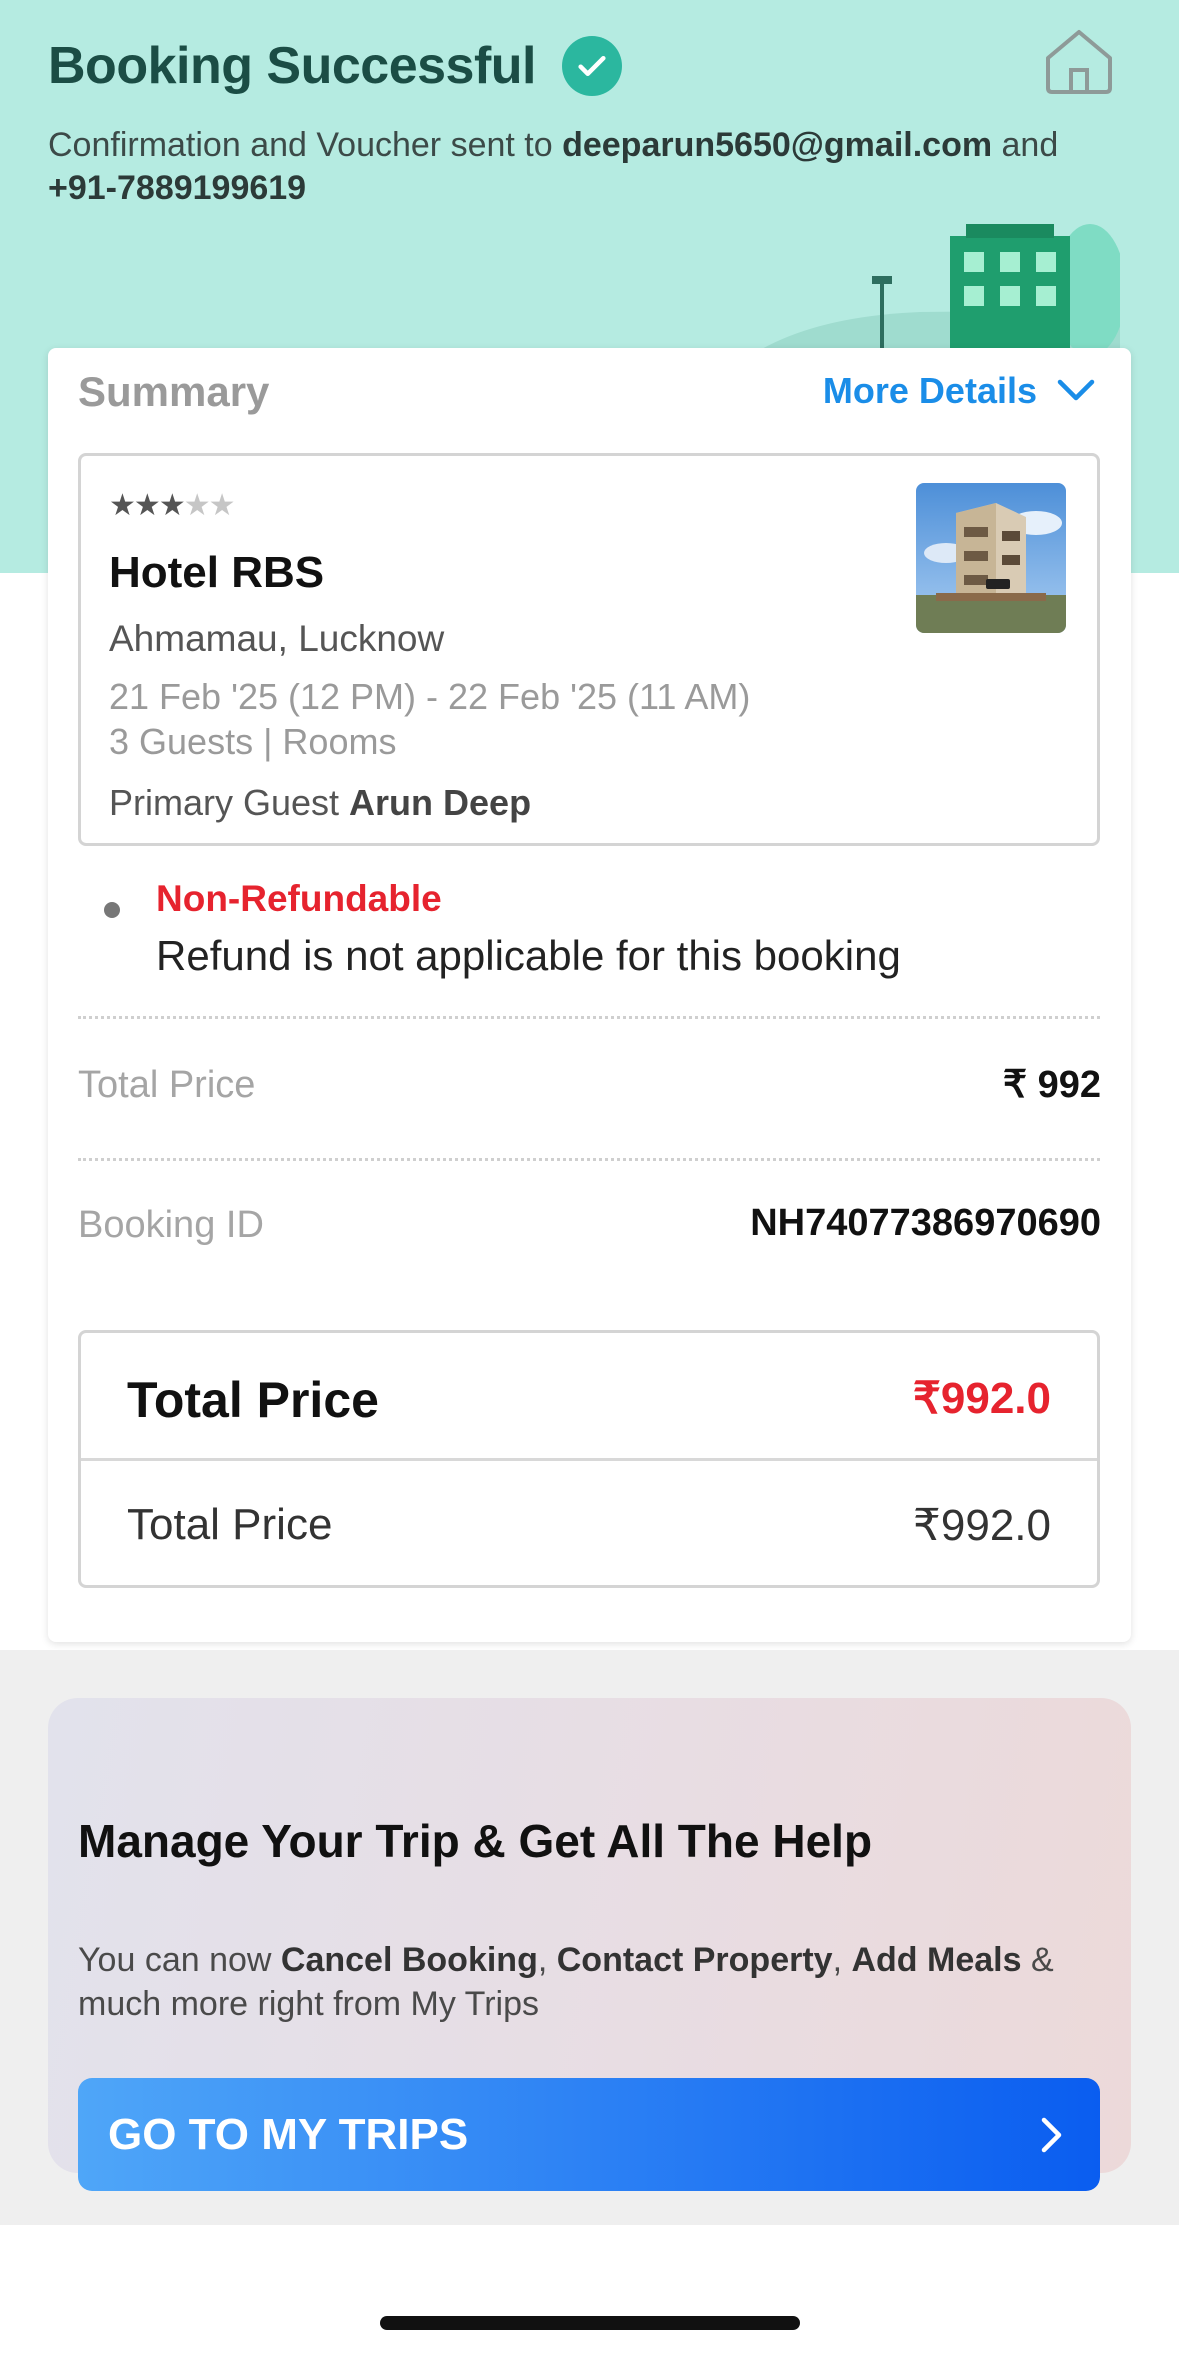 Image resolution: width=1179 pixels, height=2355 pixels. Describe the element at coordinates (299, 898) in the screenshot. I see `refund-policy-title: Non-Refundable` at that location.